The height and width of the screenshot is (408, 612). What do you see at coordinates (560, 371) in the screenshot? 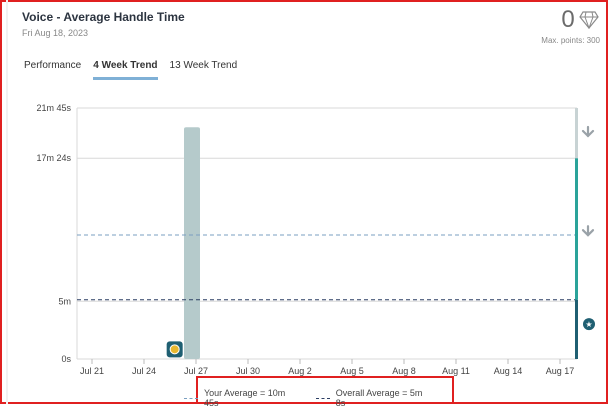
I see `x-tick-label: Aug 17` at bounding box center [560, 371].